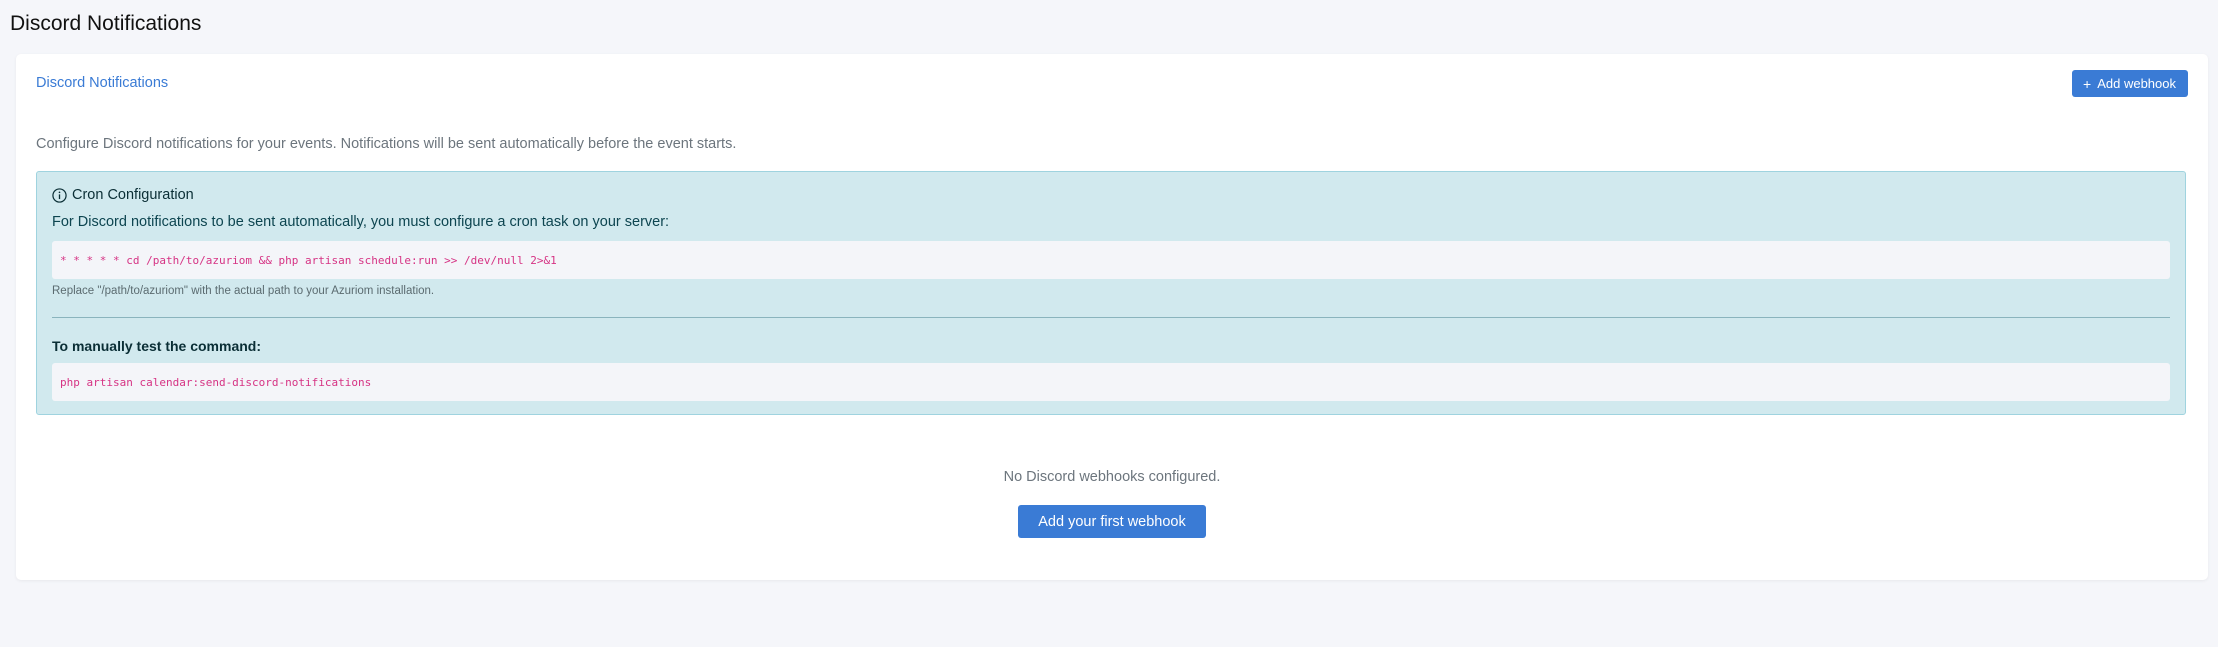  I want to click on alert-heading: Cron Configuration, so click(123, 195).